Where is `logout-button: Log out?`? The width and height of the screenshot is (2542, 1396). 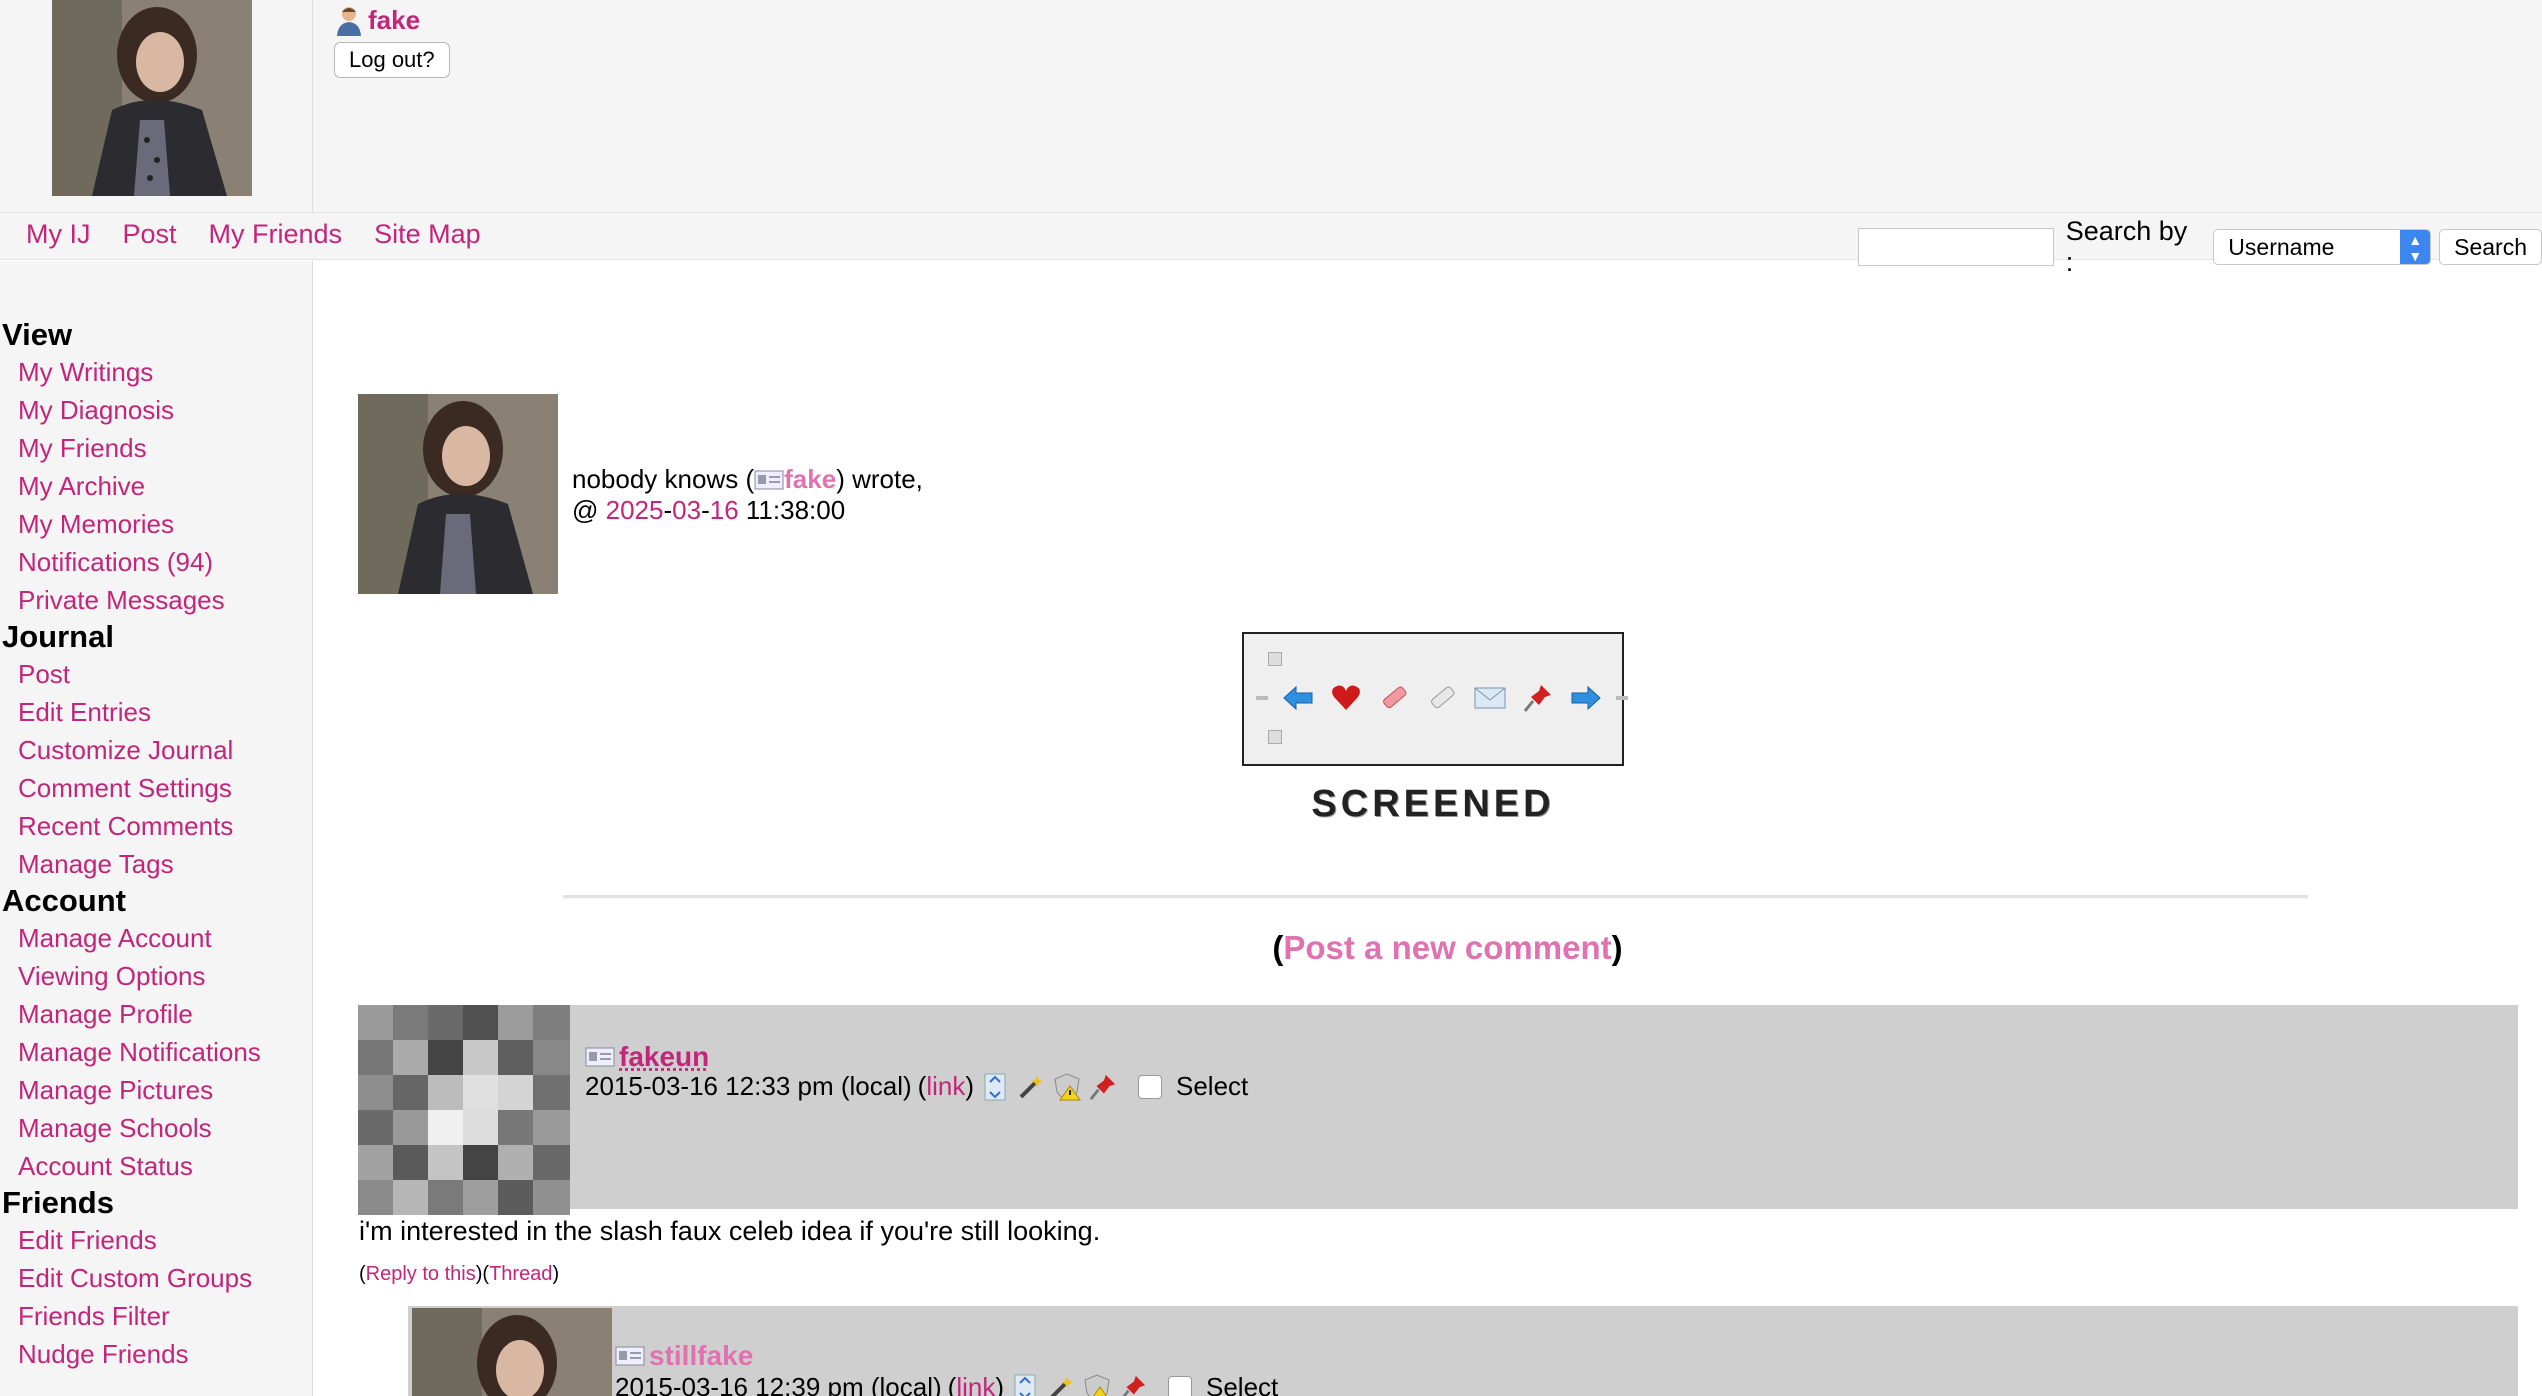
logout-button: Log out? is located at coordinates (392, 60).